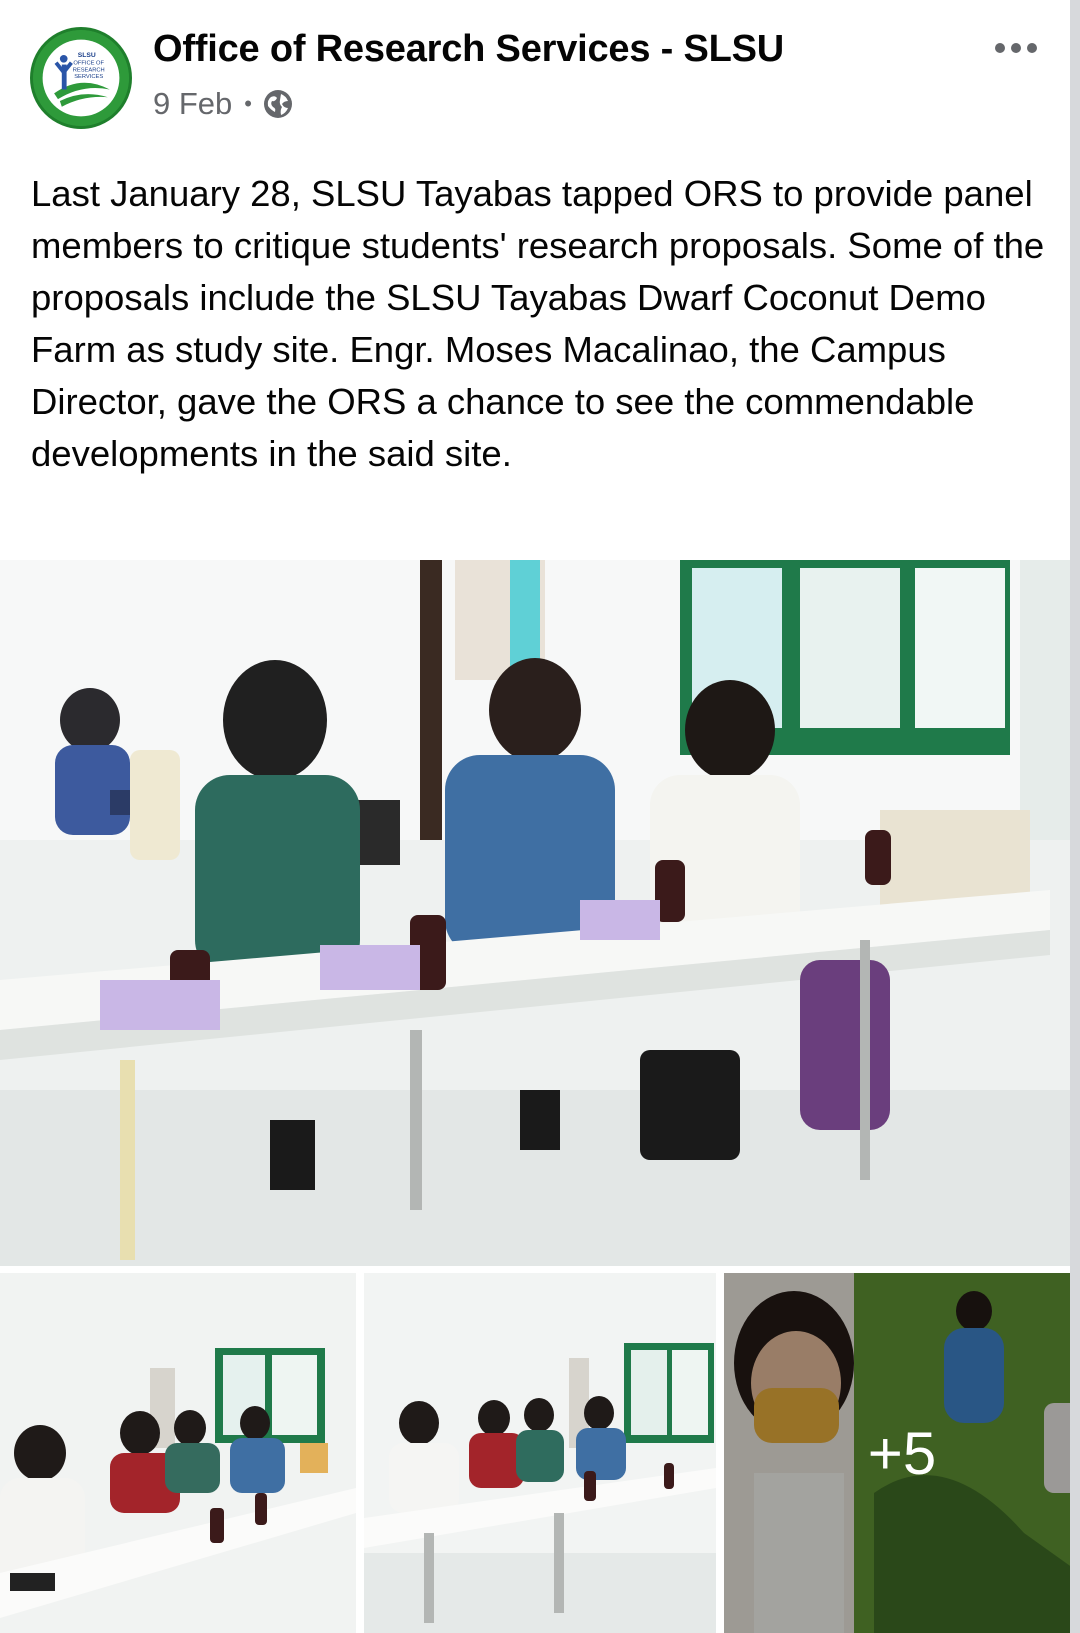 Image resolution: width=1080 pixels, height=1633 pixels. I want to click on scrollbar-track, so click(1075, 816).